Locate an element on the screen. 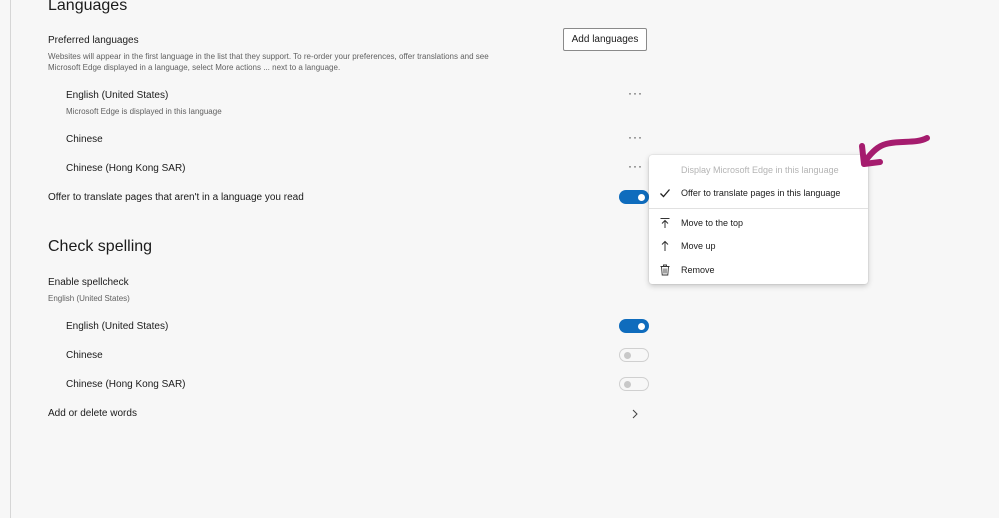  menu-item-display-edge: Display Microsoft Edge in this language is located at coordinates (758, 170).